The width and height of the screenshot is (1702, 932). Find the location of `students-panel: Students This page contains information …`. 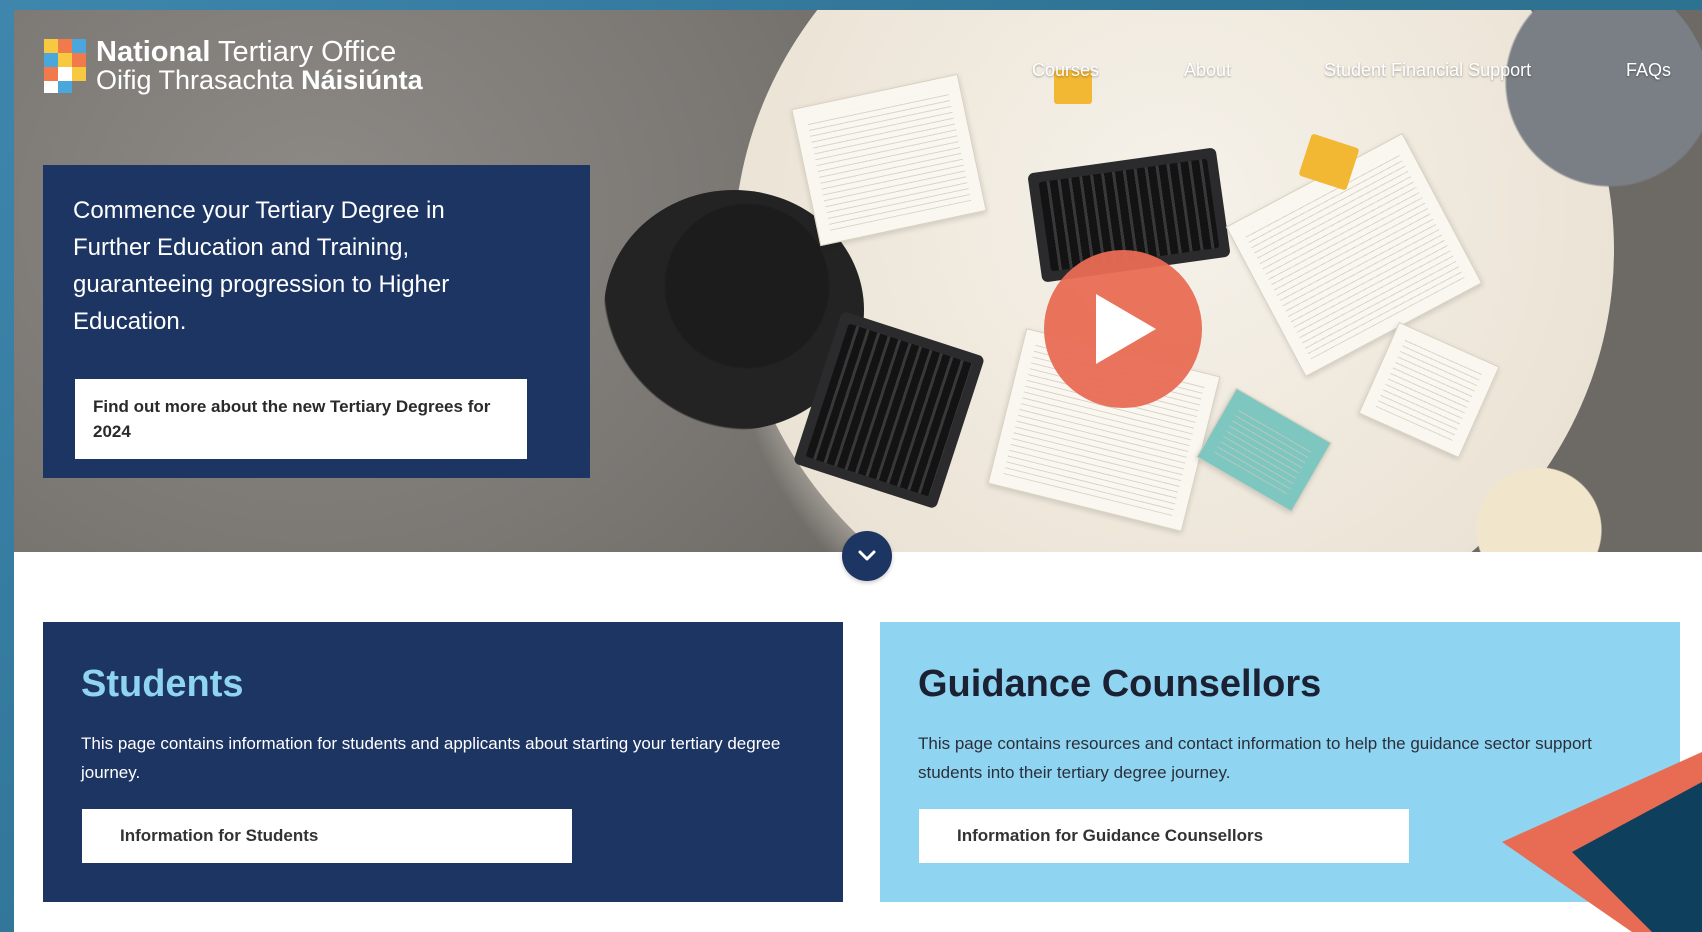

students-panel: Students This page contains information … is located at coordinates (443, 762).